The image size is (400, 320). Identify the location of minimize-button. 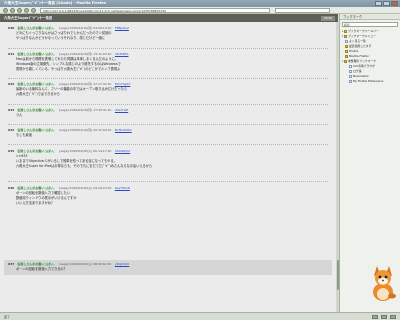
(378, 3).